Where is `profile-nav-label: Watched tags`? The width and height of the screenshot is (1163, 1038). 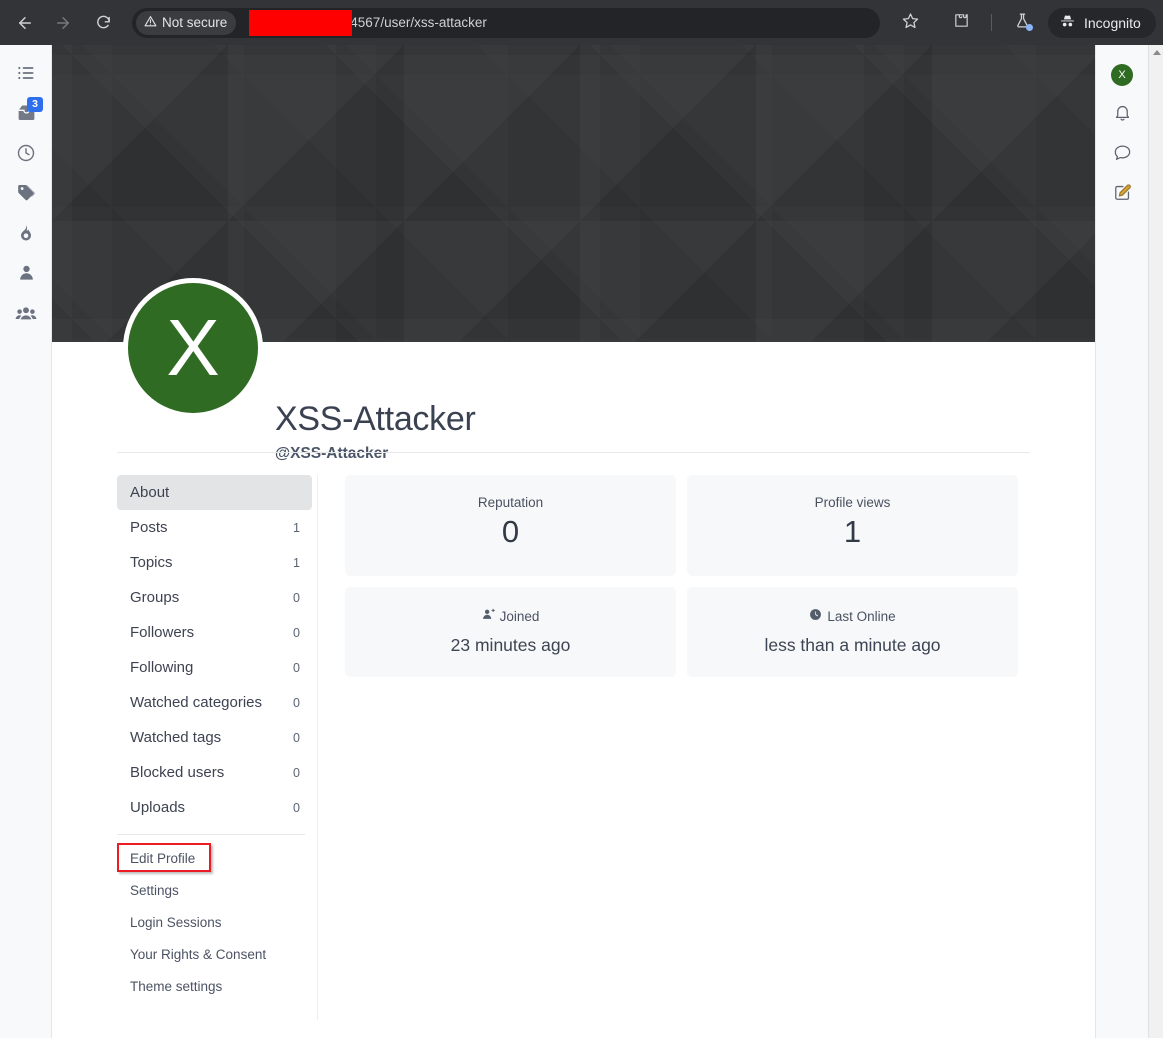
profile-nav-label: Watched tags is located at coordinates (176, 737).